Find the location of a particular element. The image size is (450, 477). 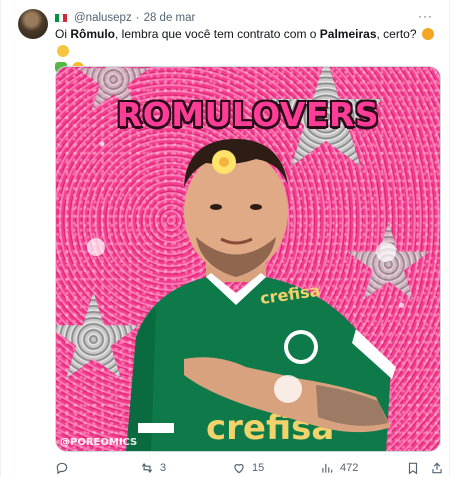

views-count: 472 is located at coordinates (349, 468).